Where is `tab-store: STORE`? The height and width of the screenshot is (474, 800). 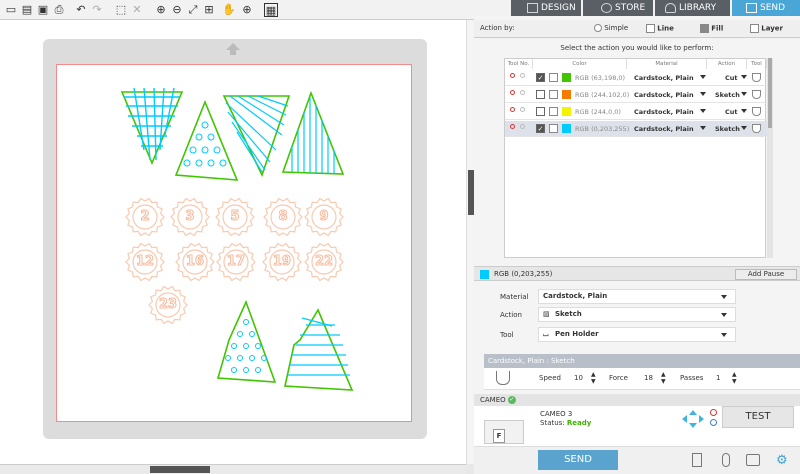
tab-store: STORE is located at coordinates (618, 8).